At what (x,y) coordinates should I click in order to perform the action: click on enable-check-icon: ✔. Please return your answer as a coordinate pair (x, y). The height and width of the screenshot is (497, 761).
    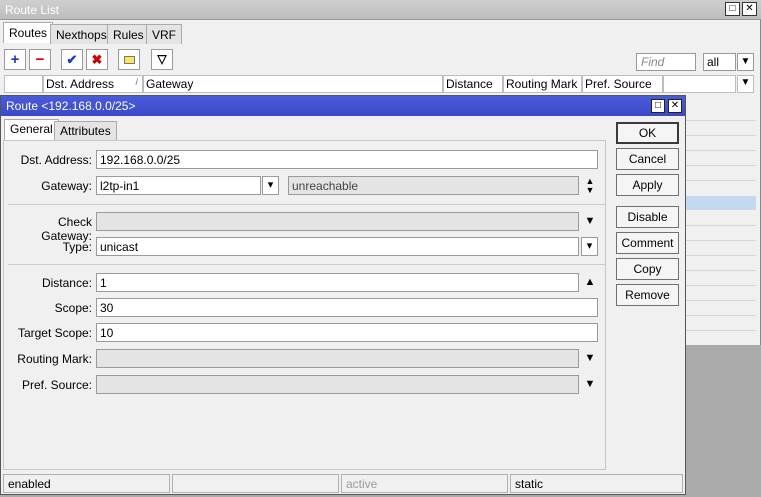
    Looking at the image, I should click on (72, 59).